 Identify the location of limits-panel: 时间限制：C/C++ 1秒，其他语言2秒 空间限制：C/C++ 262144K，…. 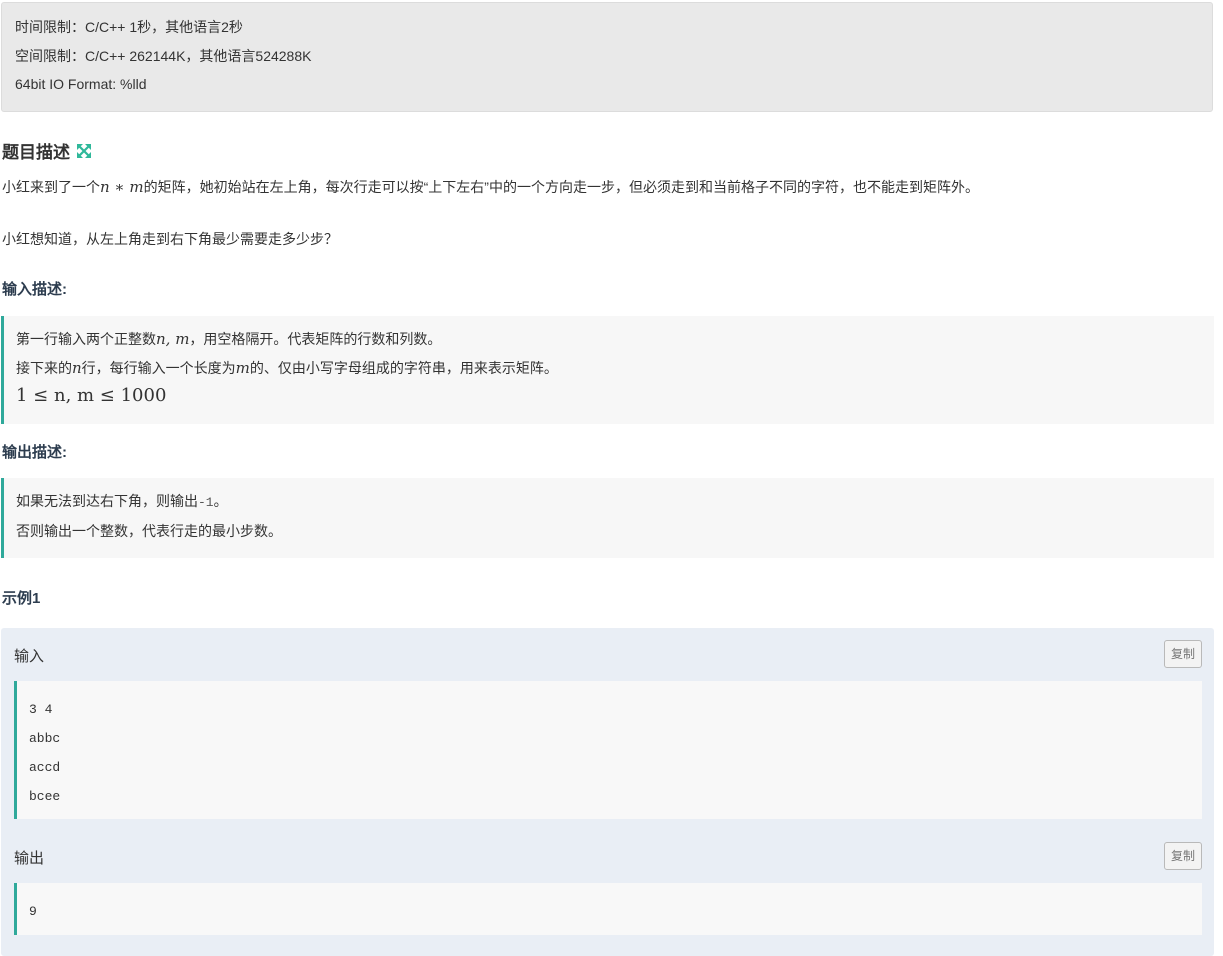
(607, 57).